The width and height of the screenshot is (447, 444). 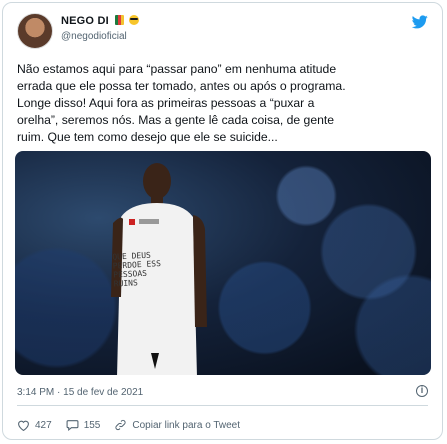 What do you see at coordinates (23, 425) in the screenshot?
I see `heart-icon` at bounding box center [23, 425].